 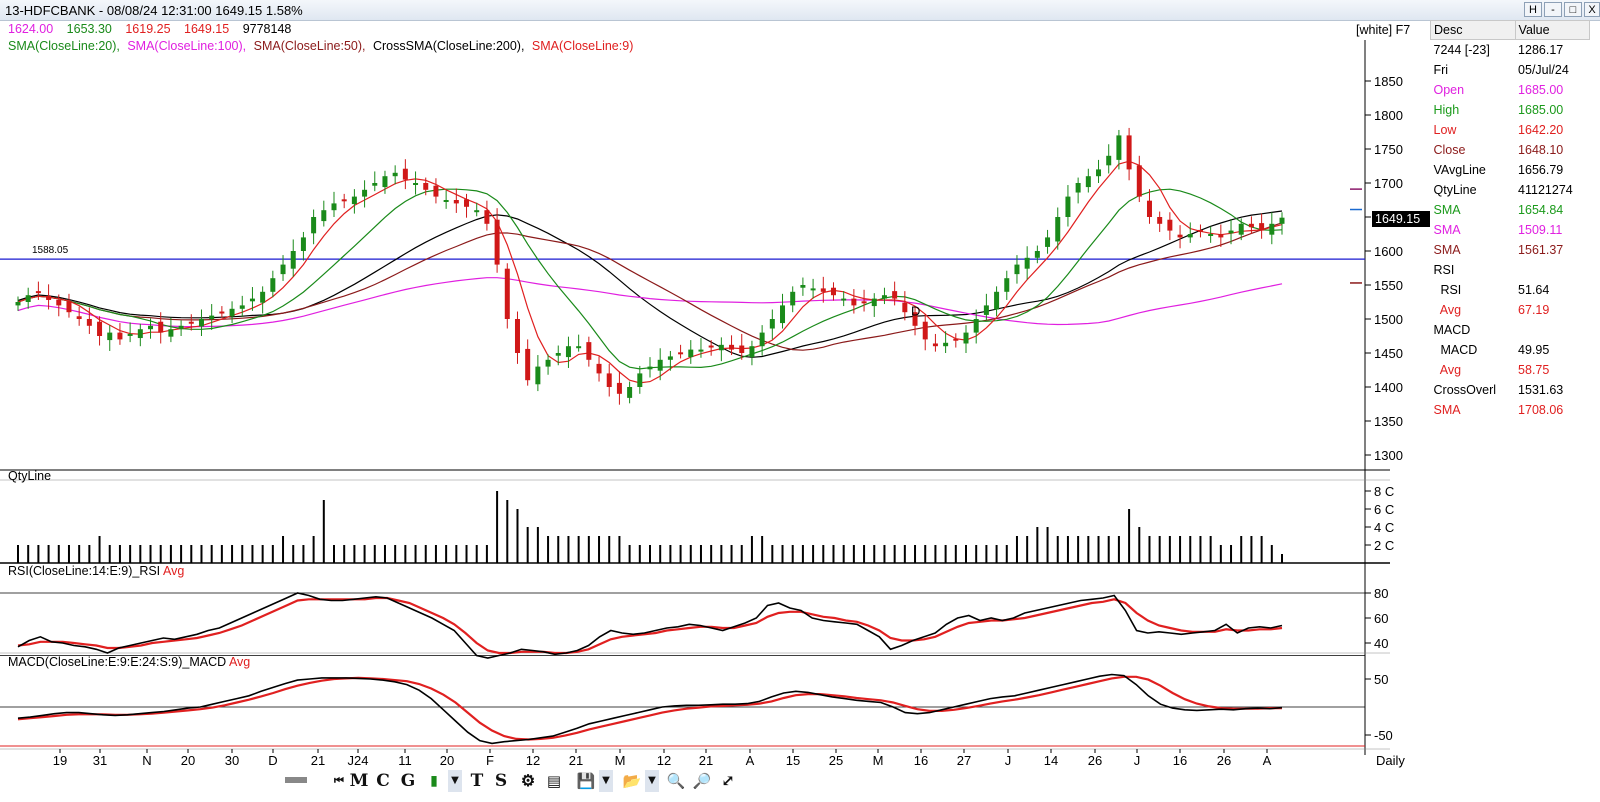 I want to click on rsi-panel: 80 60 40, so click(x=694, y=622).